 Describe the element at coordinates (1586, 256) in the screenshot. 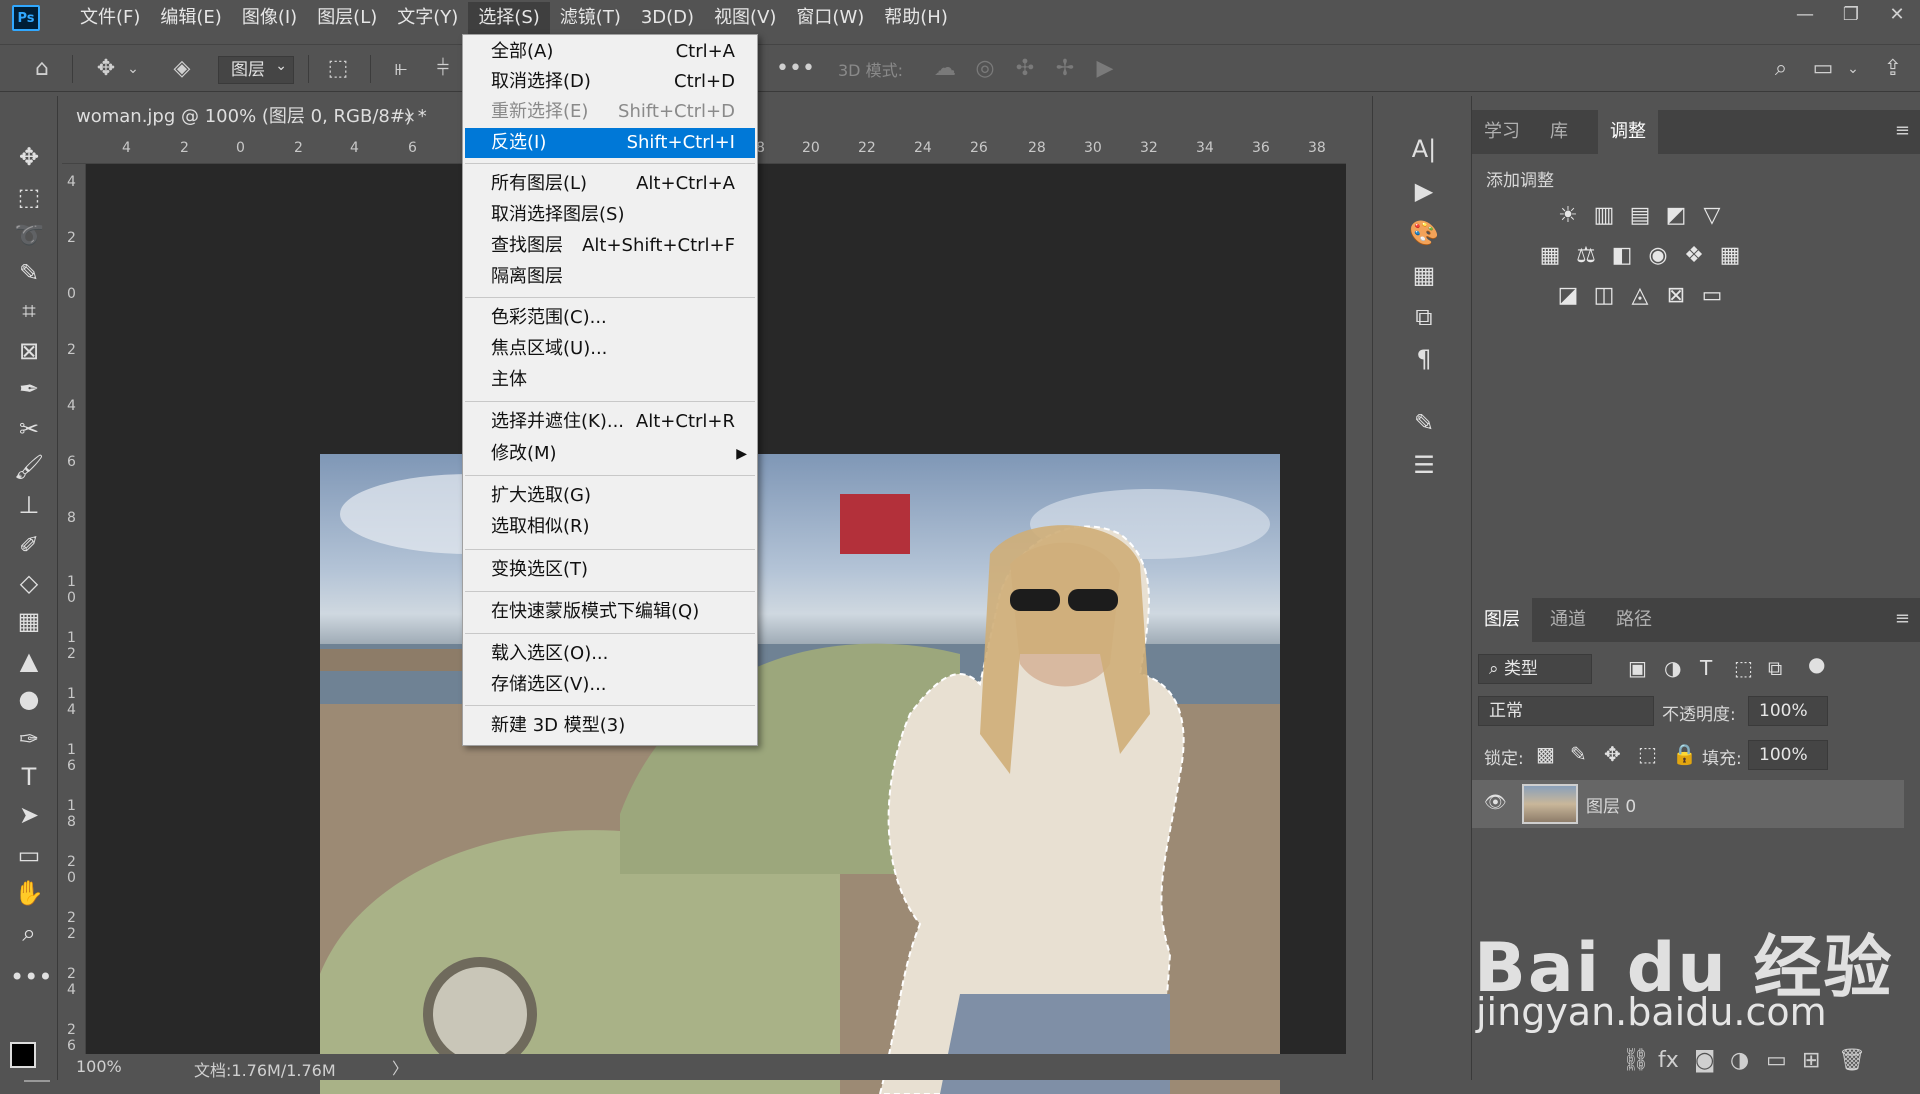

I see `color-balance-icon: ⚖` at that location.